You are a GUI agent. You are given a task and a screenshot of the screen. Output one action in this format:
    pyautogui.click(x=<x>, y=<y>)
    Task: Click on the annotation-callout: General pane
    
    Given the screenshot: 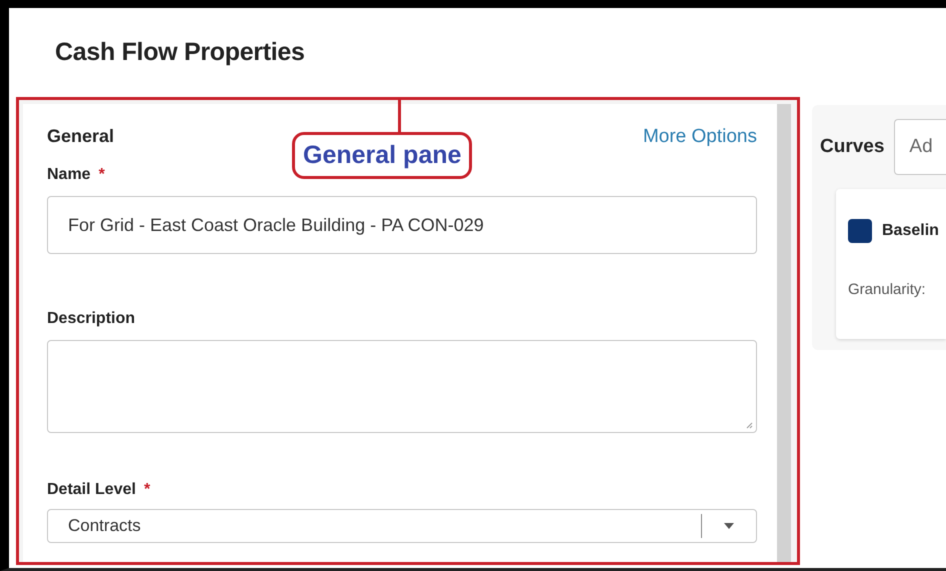 What is the action you would take?
    pyautogui.click(x=382, y=155)
    